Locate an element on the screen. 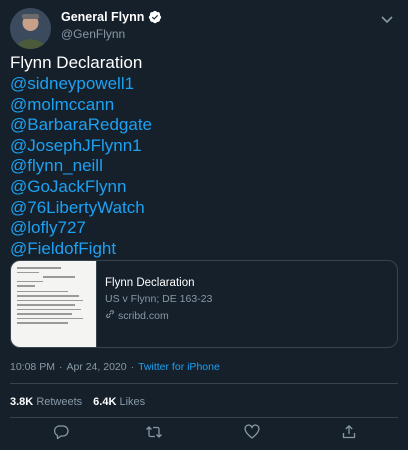 The width and height of the screenshot is (408, 450). tweet-stats: 3.8K Retweets 6.4K Likes is located at coordinates (77, 402).